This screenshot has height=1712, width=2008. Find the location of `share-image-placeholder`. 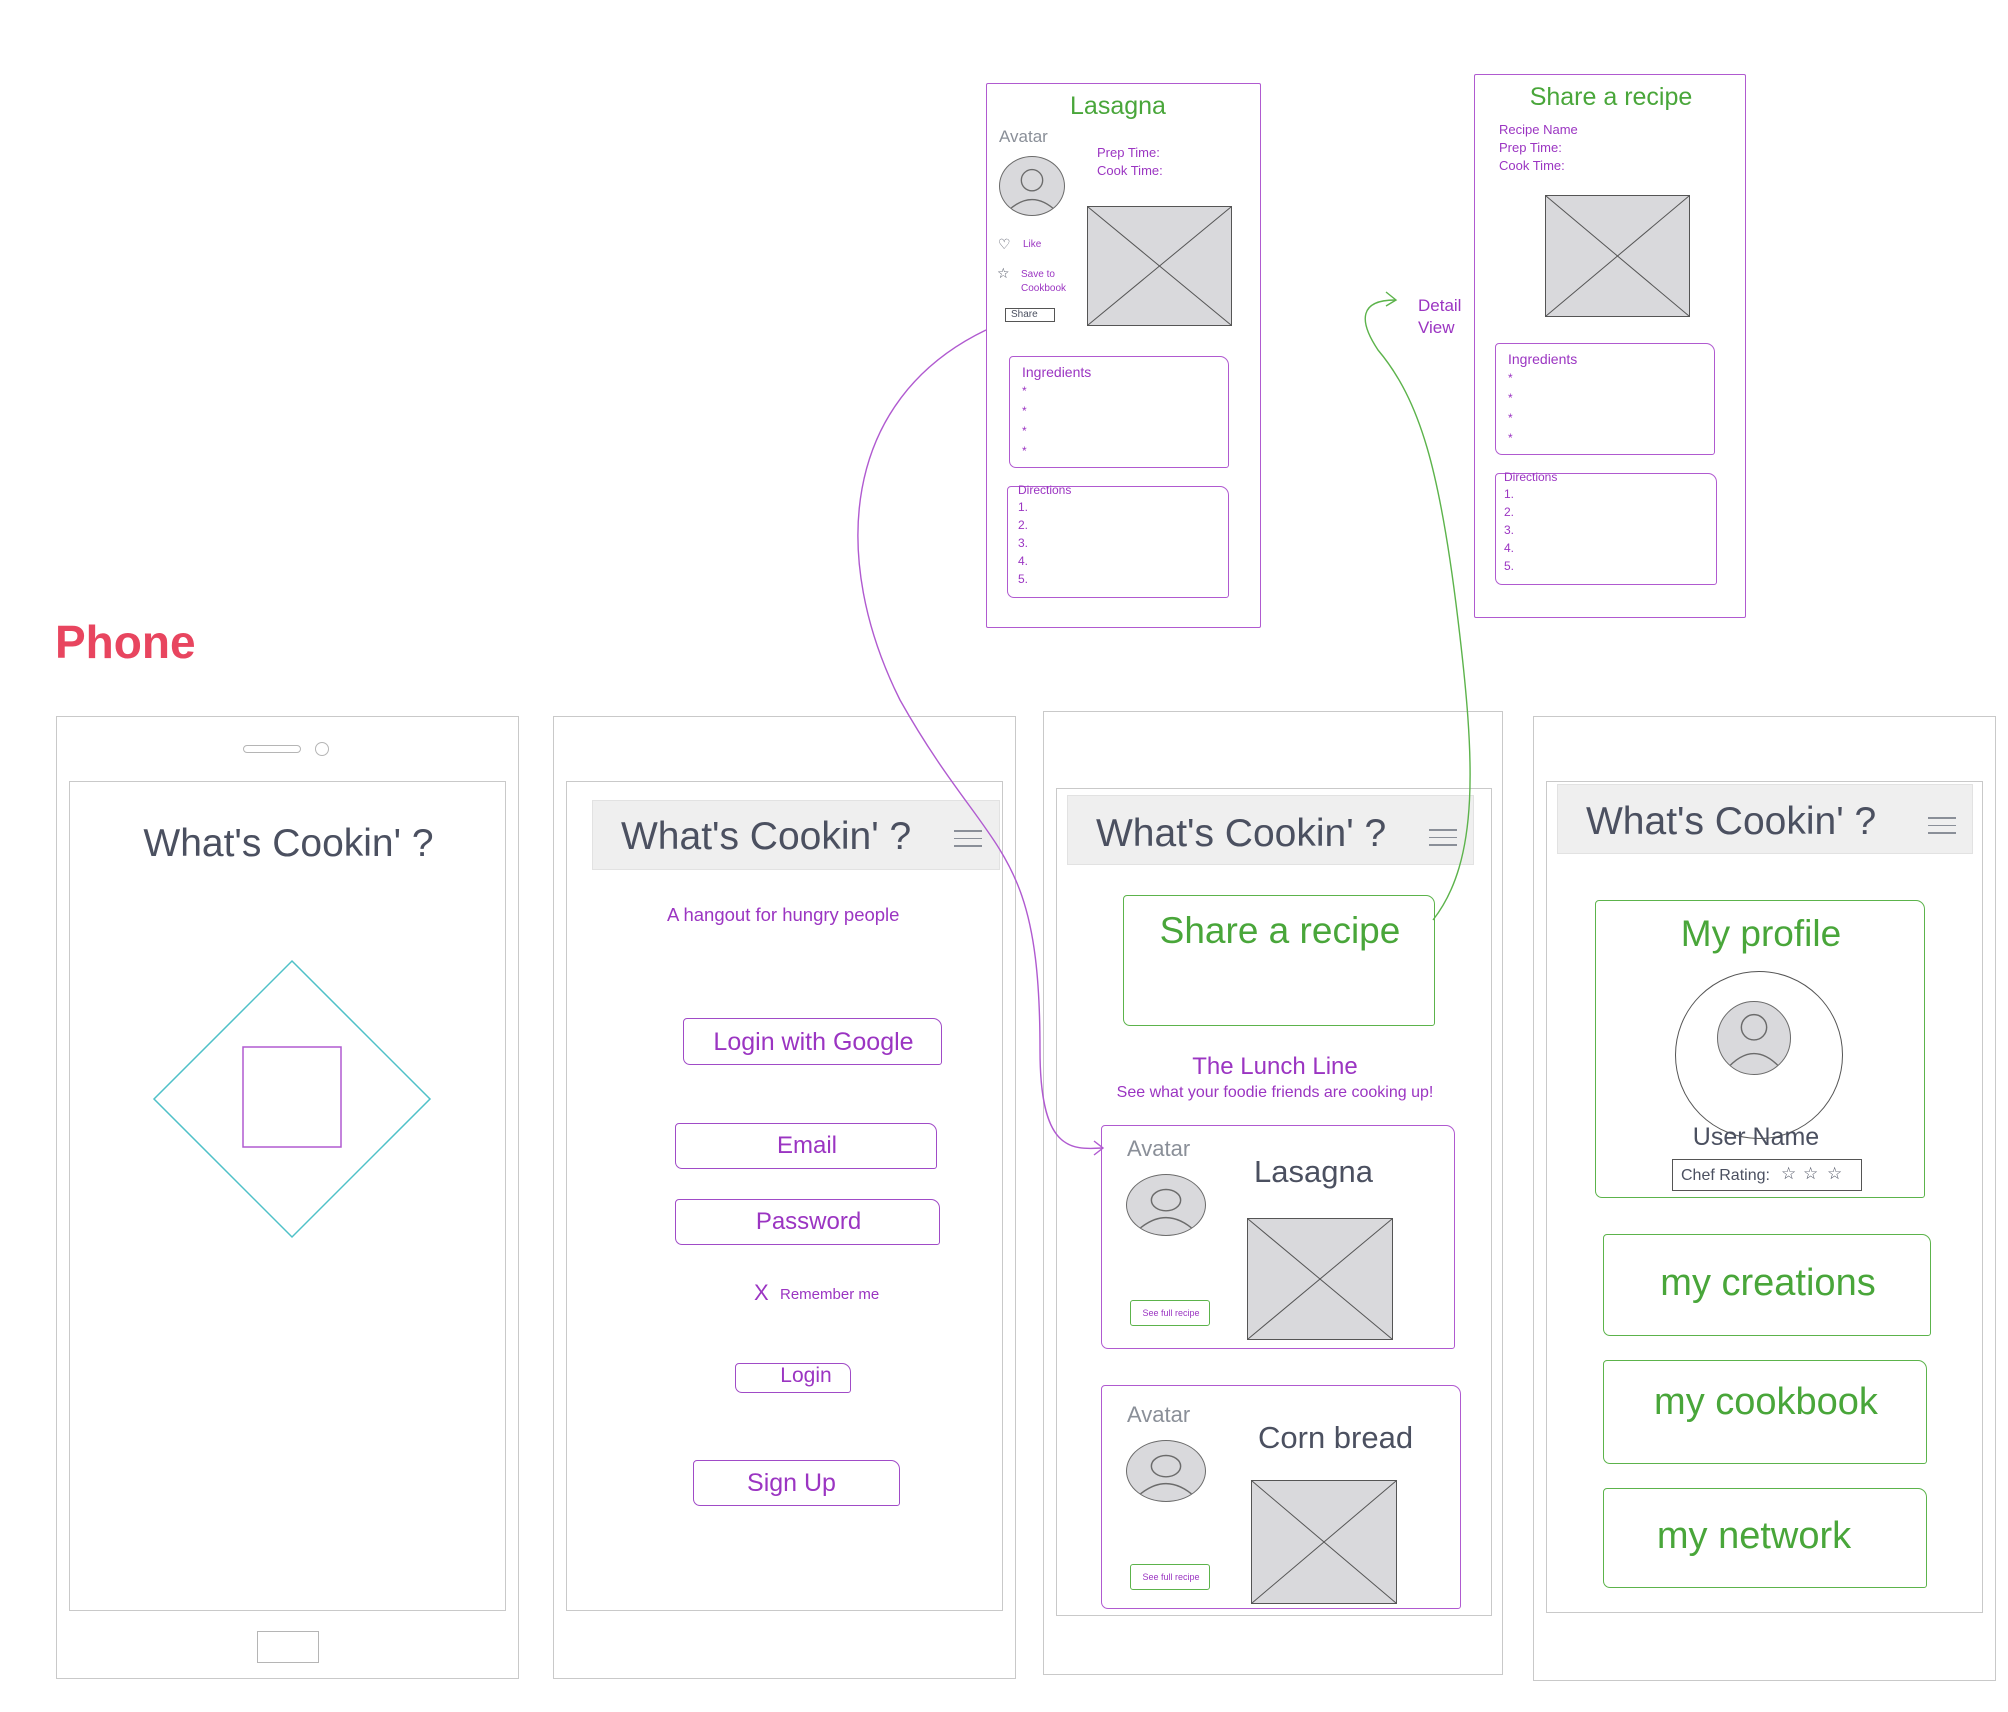

share-image-placeholder is located at coordinates (1617, 256).